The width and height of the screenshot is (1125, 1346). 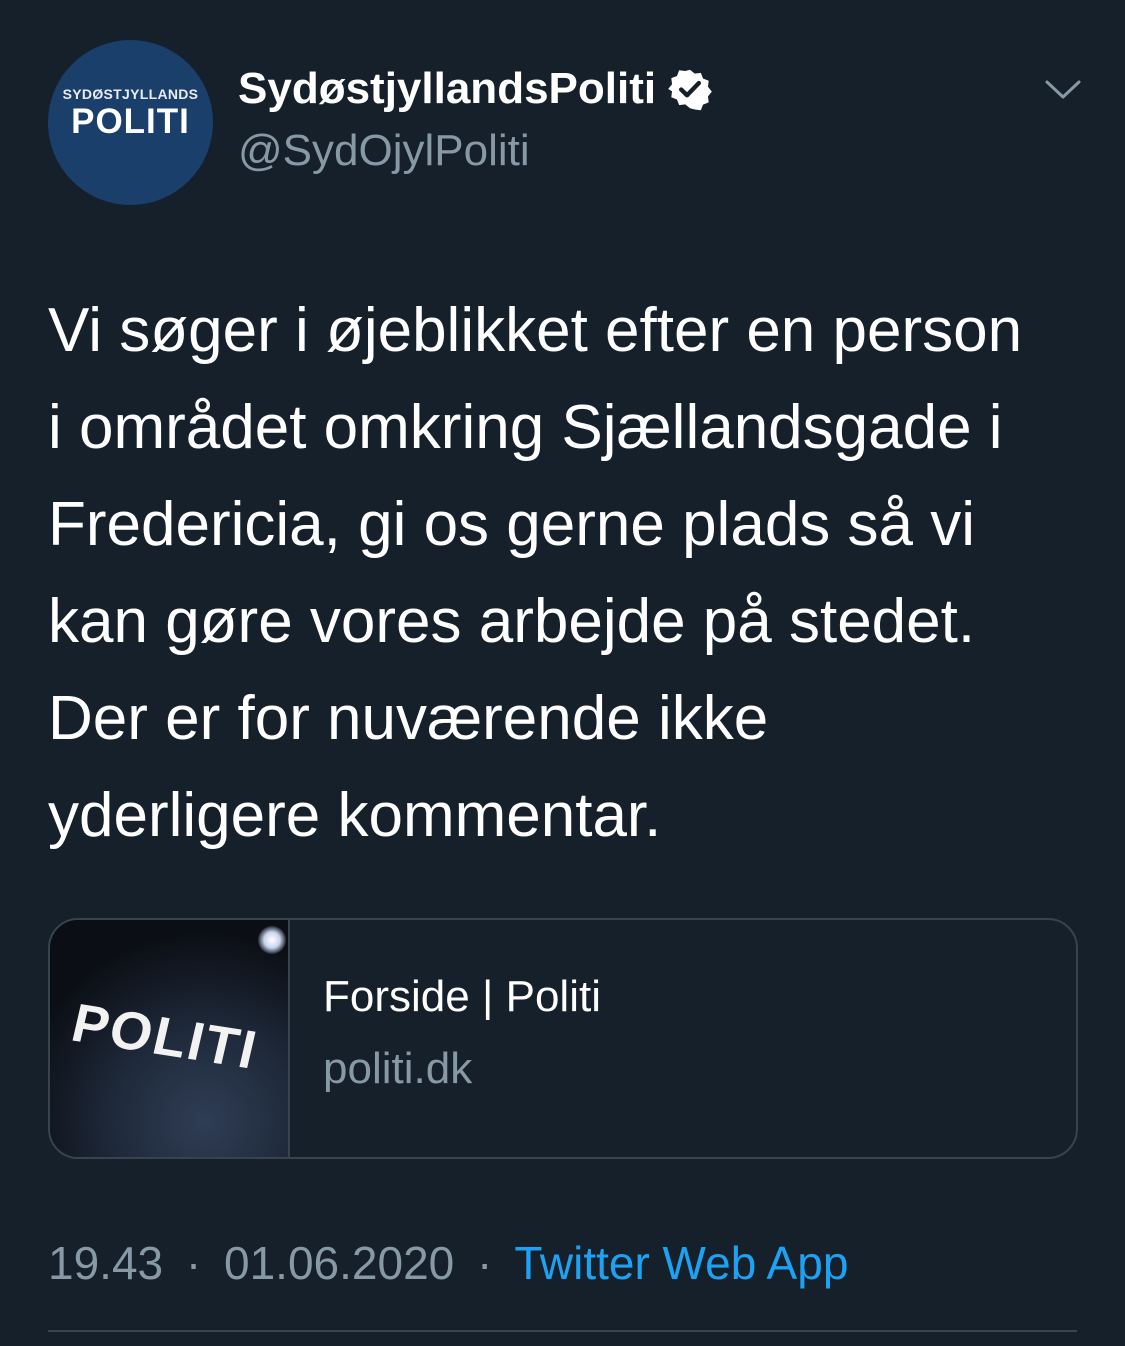 What do you see at coordinates (165, 1036) in the screenshot?
I see `thumbnail-politi-text: POLITI` at bounding box center [165, 1036].